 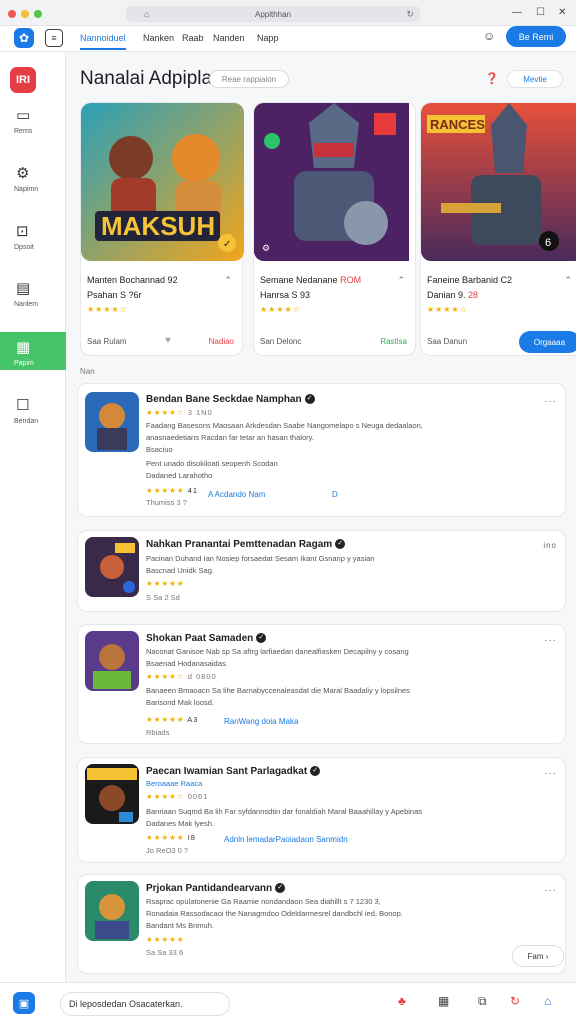 I want to click on store-icon: ⌂, so click(x=547, y=1001).